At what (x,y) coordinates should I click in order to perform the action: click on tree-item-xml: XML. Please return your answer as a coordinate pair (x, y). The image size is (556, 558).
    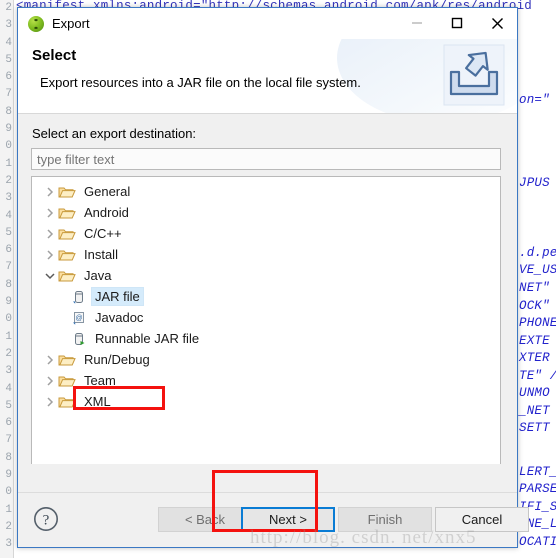
    Looking at the image, I should click on (266, 401).